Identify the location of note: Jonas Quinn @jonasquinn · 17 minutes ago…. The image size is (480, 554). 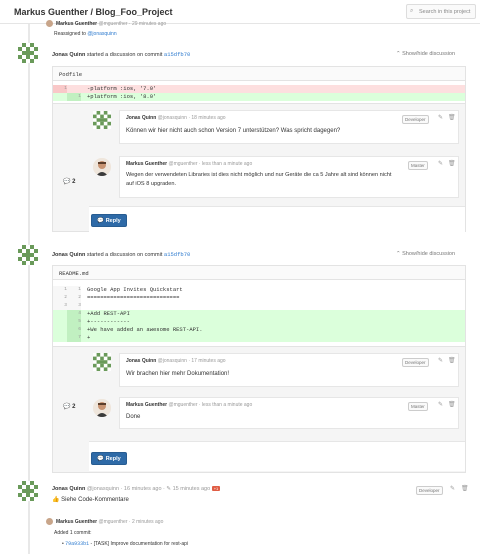
(289, 370).